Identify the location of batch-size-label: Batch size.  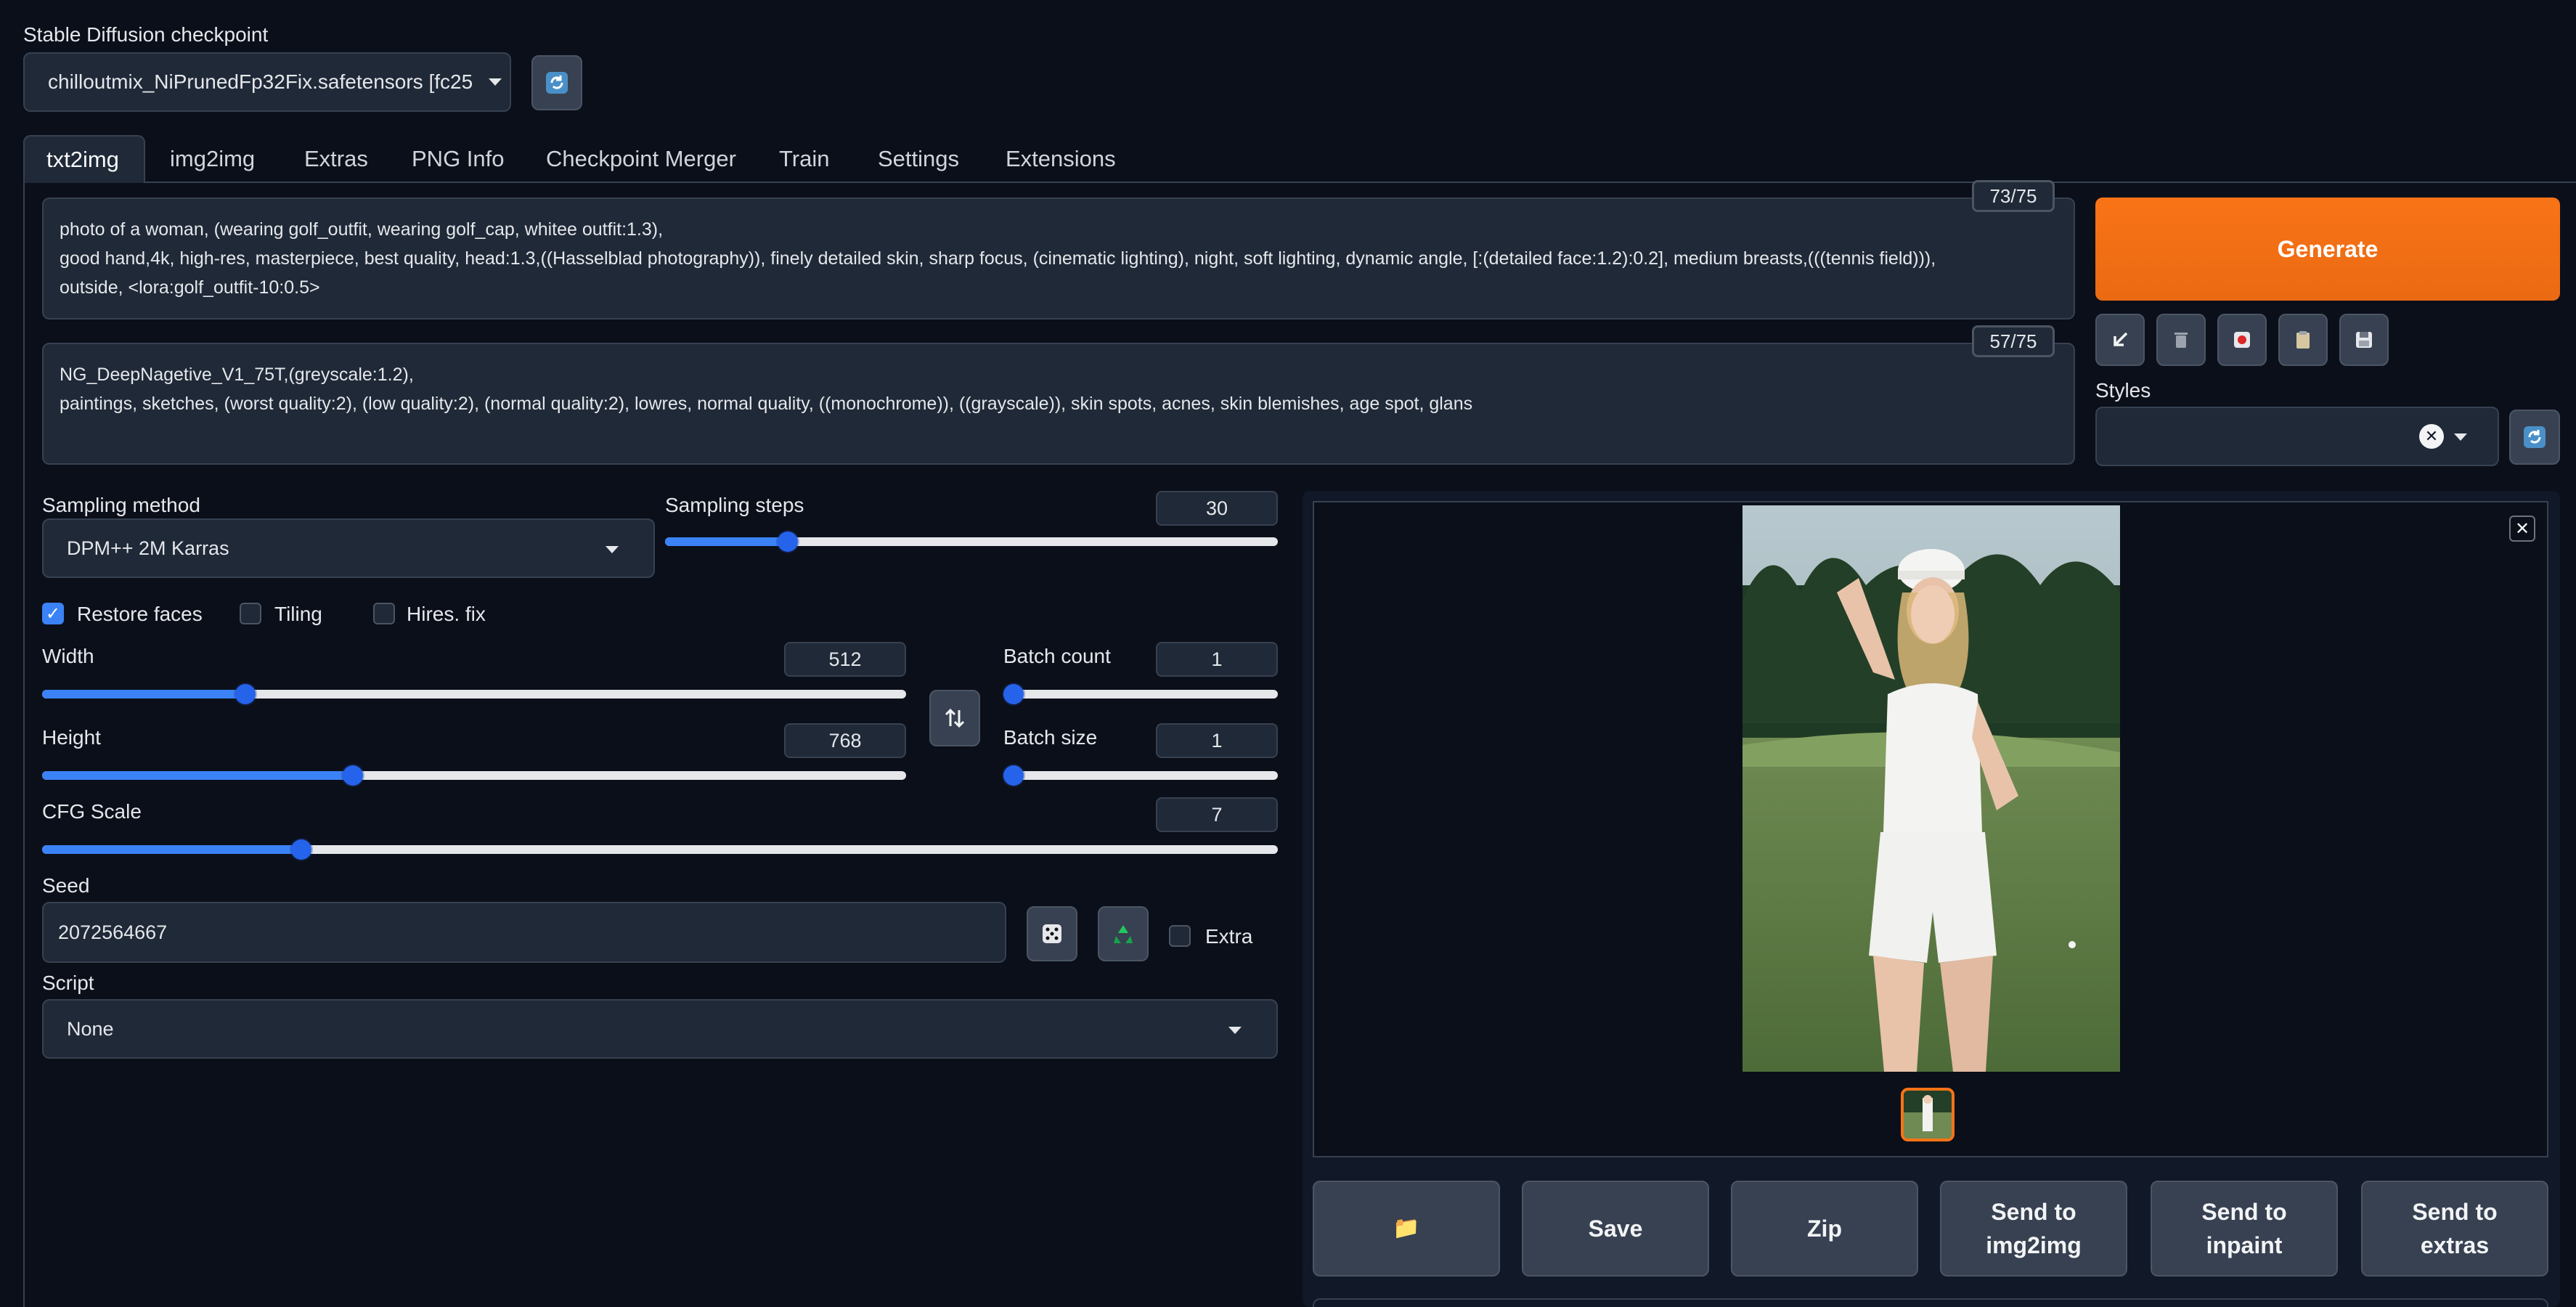
(1050, 737).